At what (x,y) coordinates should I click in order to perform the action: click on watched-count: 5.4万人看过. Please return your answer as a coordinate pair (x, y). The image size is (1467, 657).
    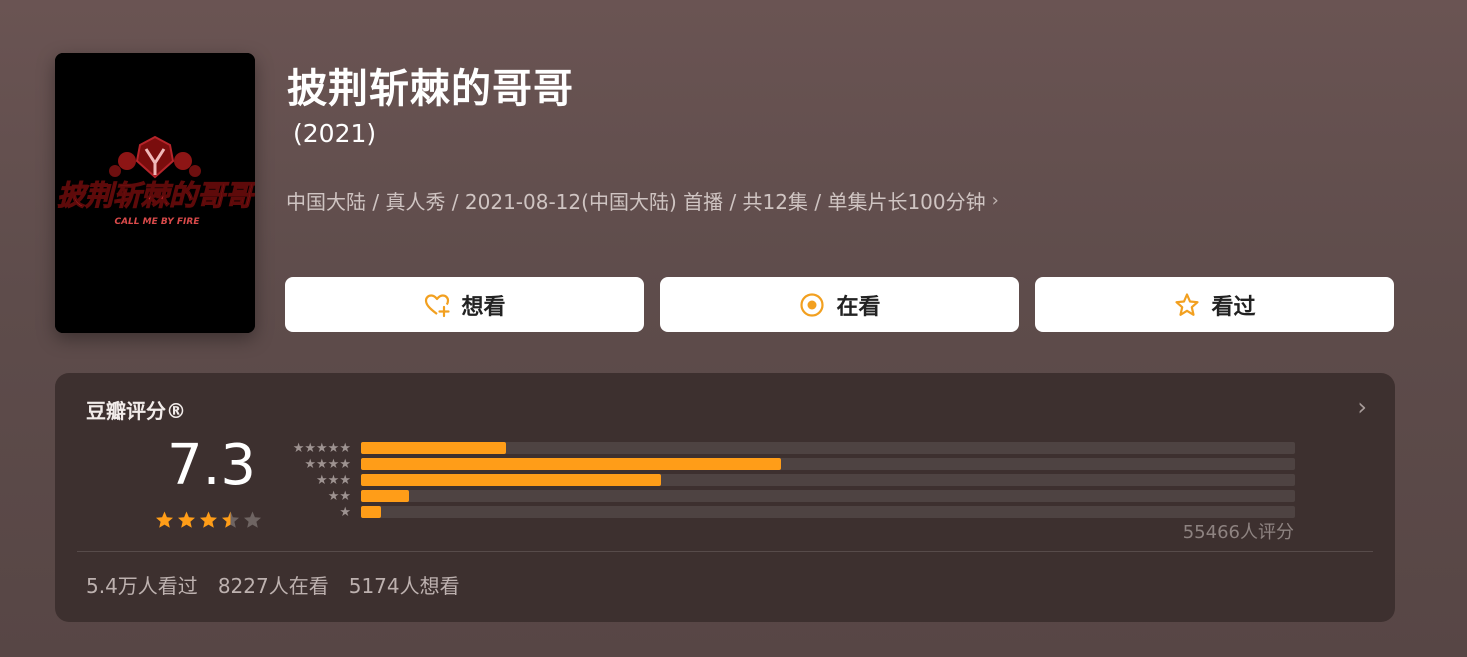
    Looking at the image, I should click on (142, 586).